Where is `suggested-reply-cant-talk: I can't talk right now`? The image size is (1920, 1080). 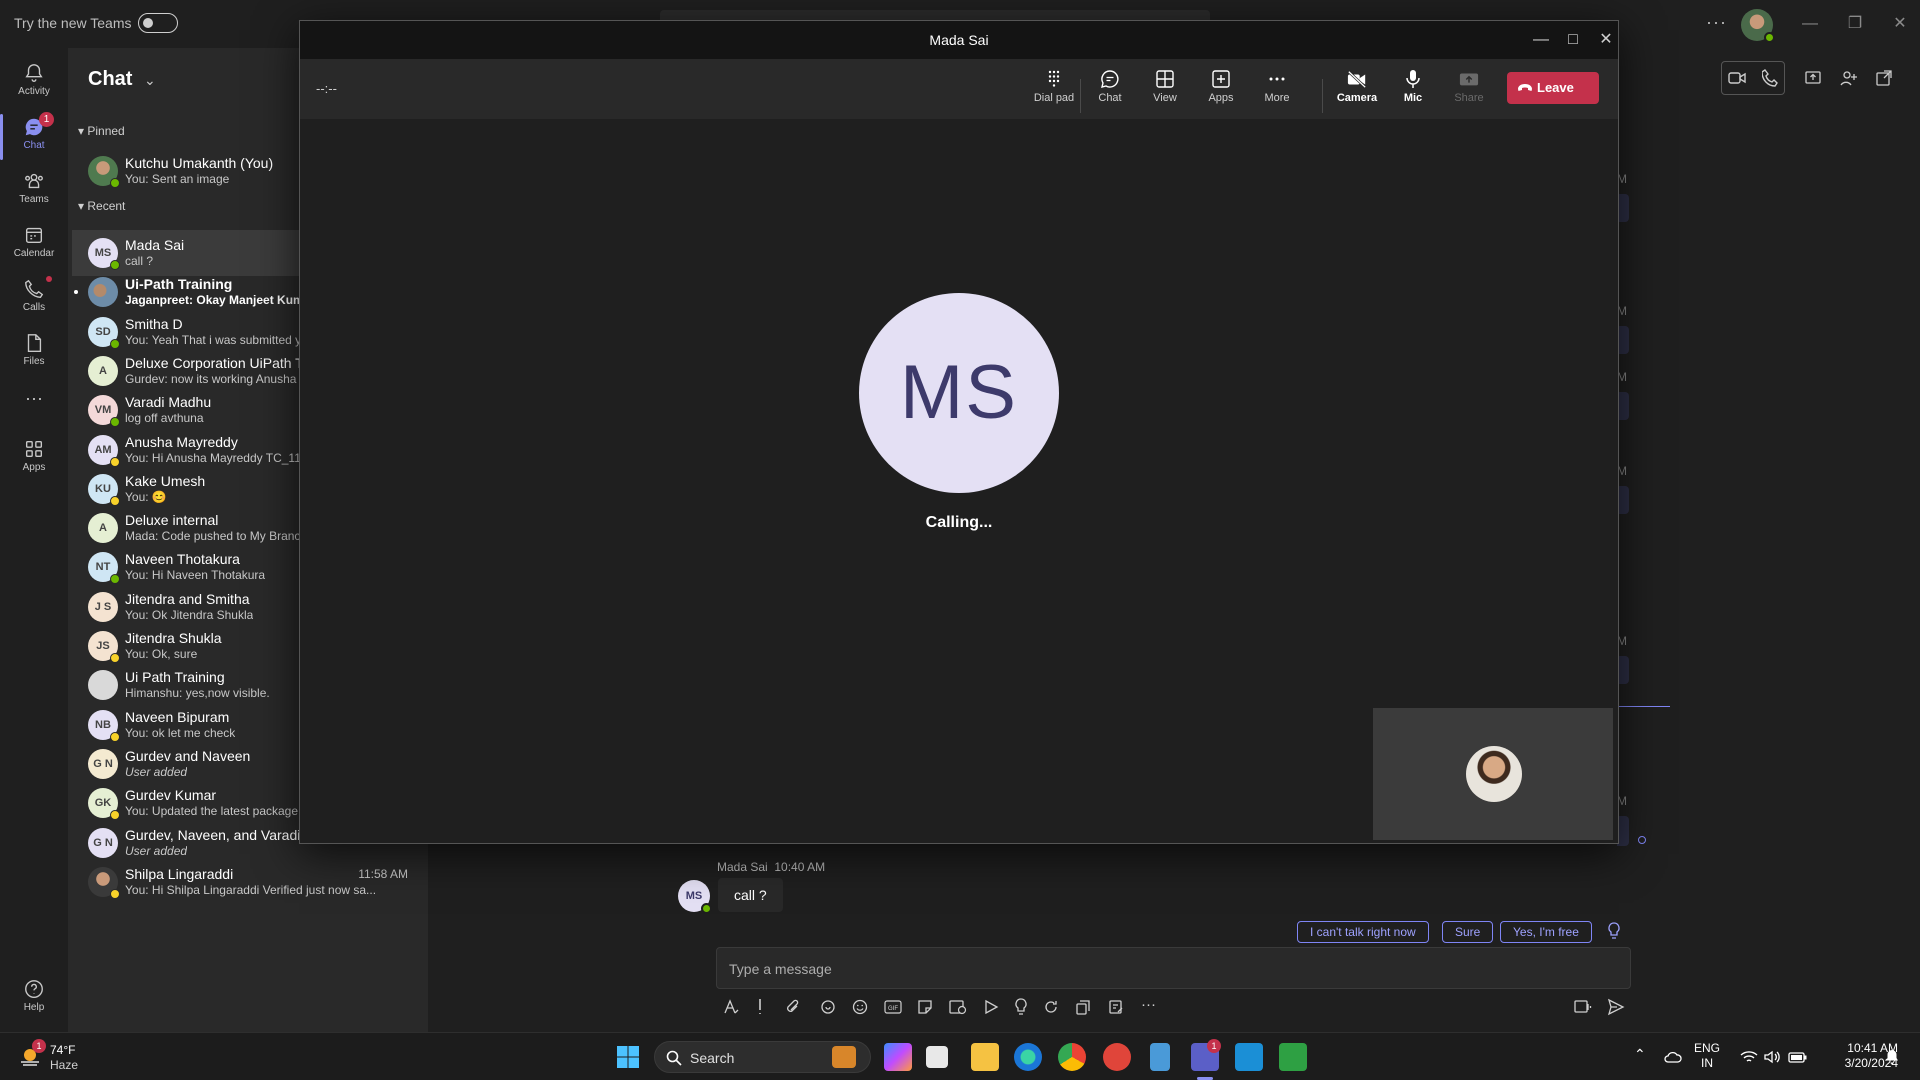 suggested-reply-cant-talk: I can't talk right now is located at coordinates (1363, 932).